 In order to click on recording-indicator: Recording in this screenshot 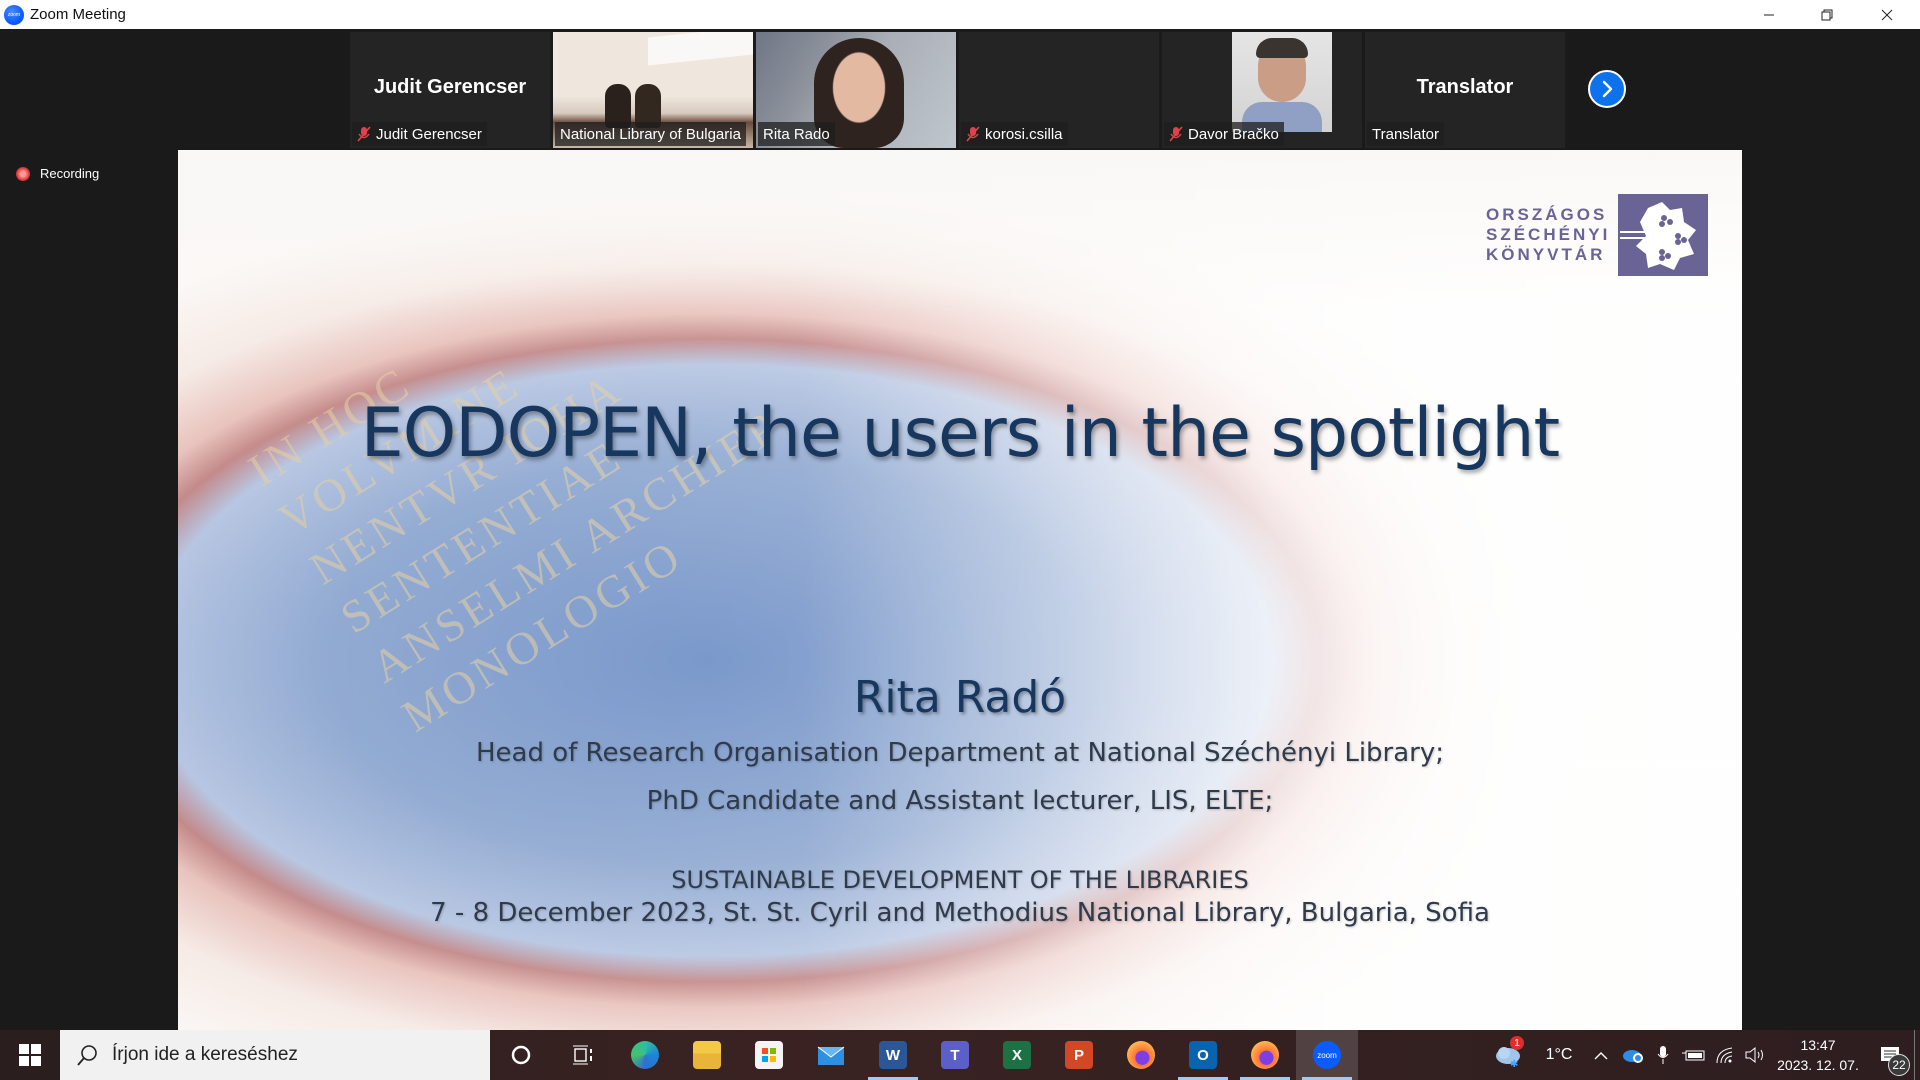, I will do `click(57, 173)`.